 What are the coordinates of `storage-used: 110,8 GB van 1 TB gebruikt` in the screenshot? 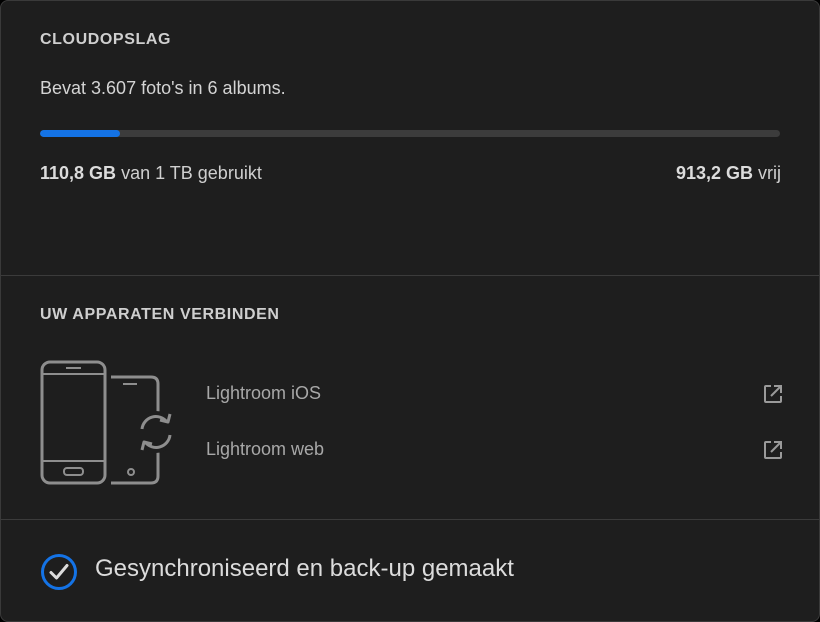 It's located at (151, 173).